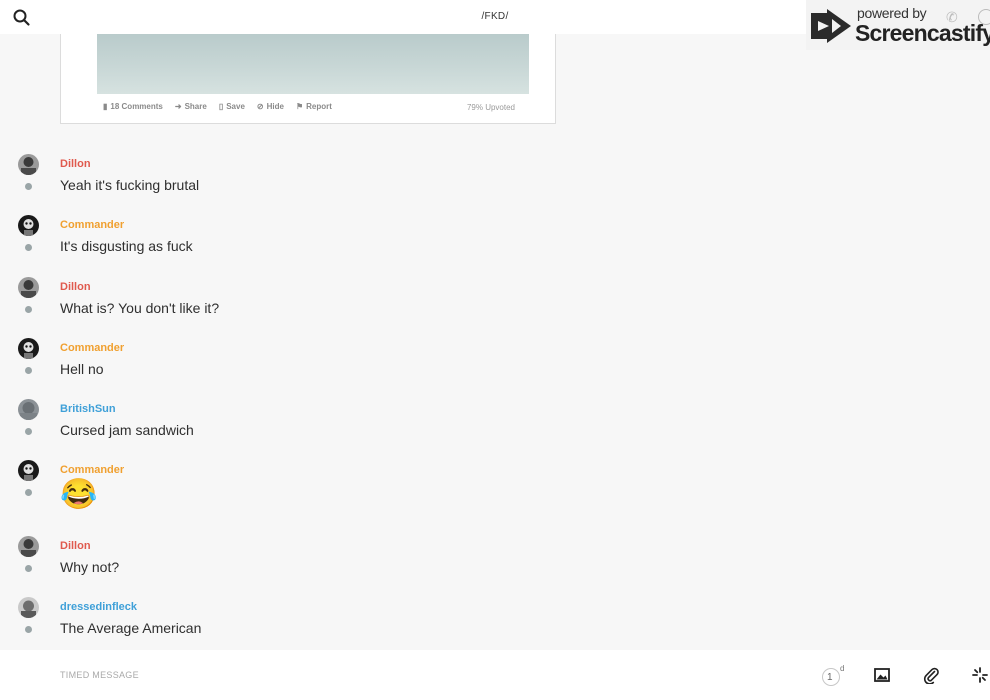 The width and height of the screenshot is (990, 700). Describe the element at coordinates (131, 628) in the screenshot. I see `message-text: The Average American` at that location.